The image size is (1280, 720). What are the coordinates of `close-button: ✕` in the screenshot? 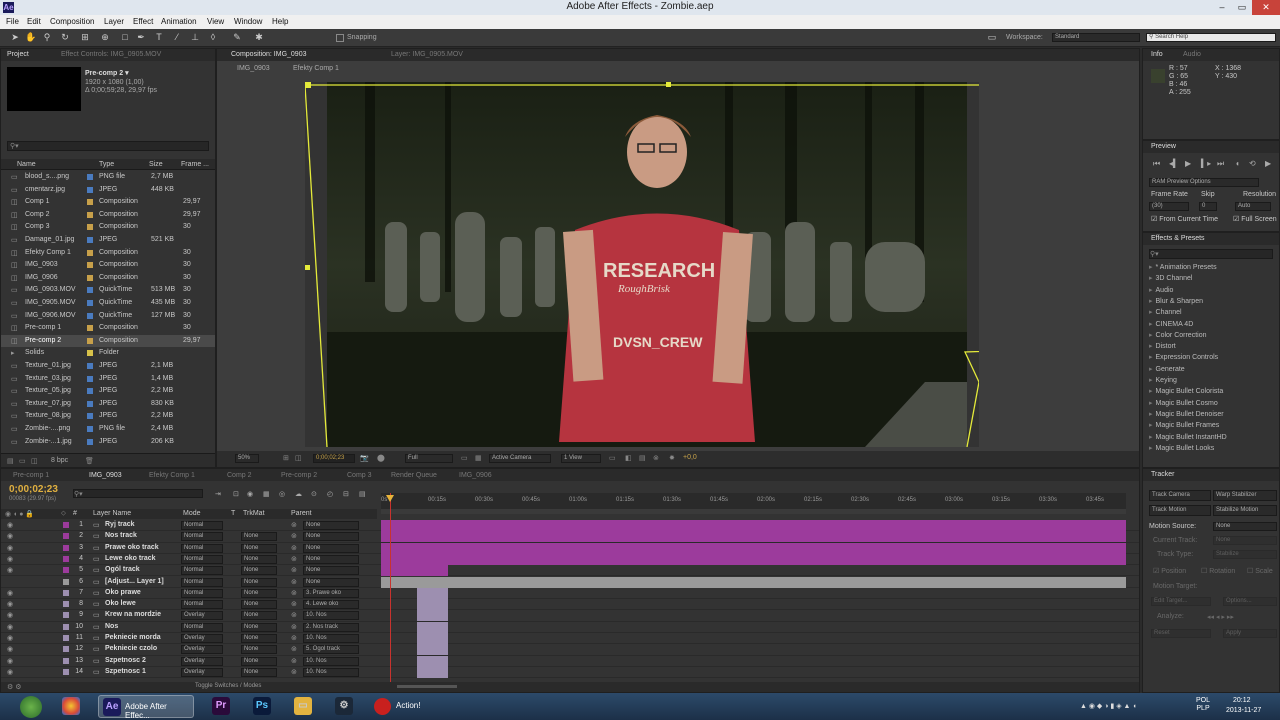 It's located at (1266, 7).